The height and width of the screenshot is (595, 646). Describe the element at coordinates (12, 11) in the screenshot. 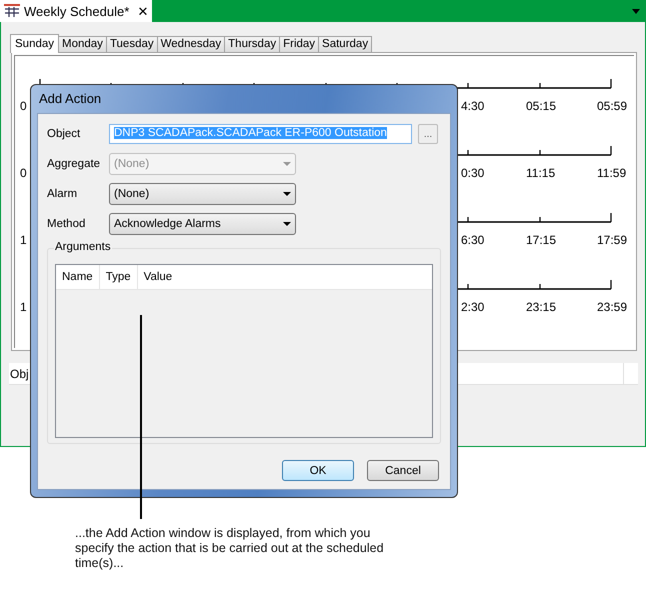

I see `calendar-icon` at that location.